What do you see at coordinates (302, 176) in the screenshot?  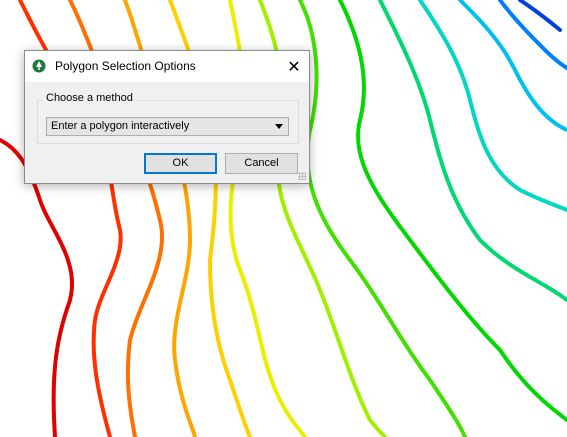 I see `resize-grip` at bounding box center [302, 176].